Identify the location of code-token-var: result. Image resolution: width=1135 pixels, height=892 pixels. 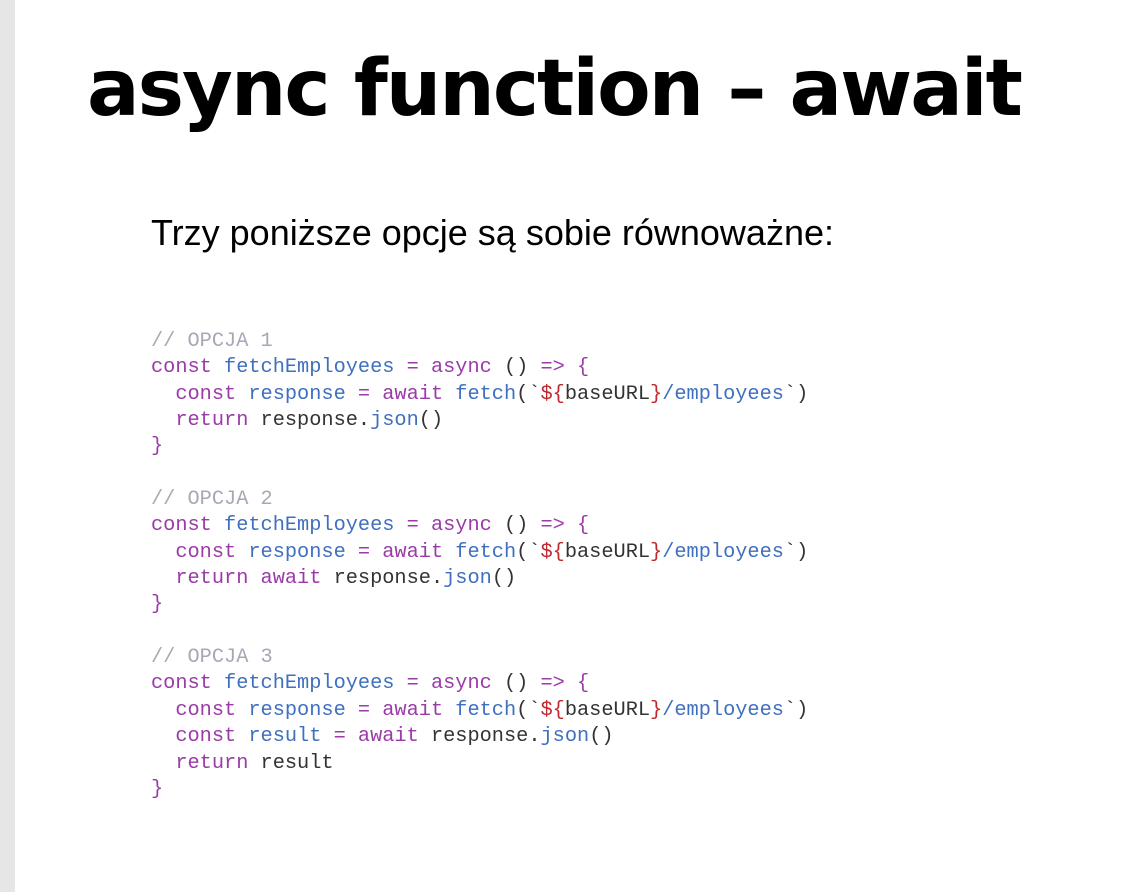
(297, 763).